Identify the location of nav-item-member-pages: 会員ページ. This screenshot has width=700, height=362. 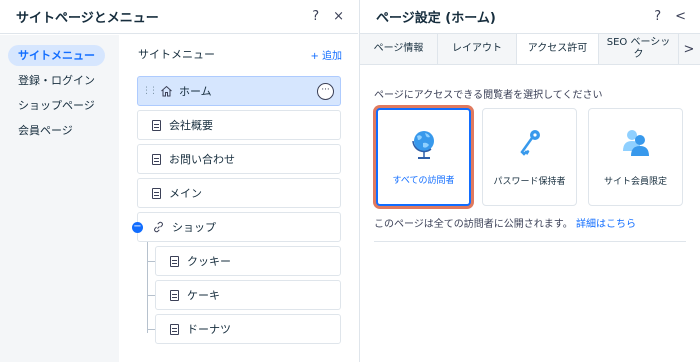
(60, 130).